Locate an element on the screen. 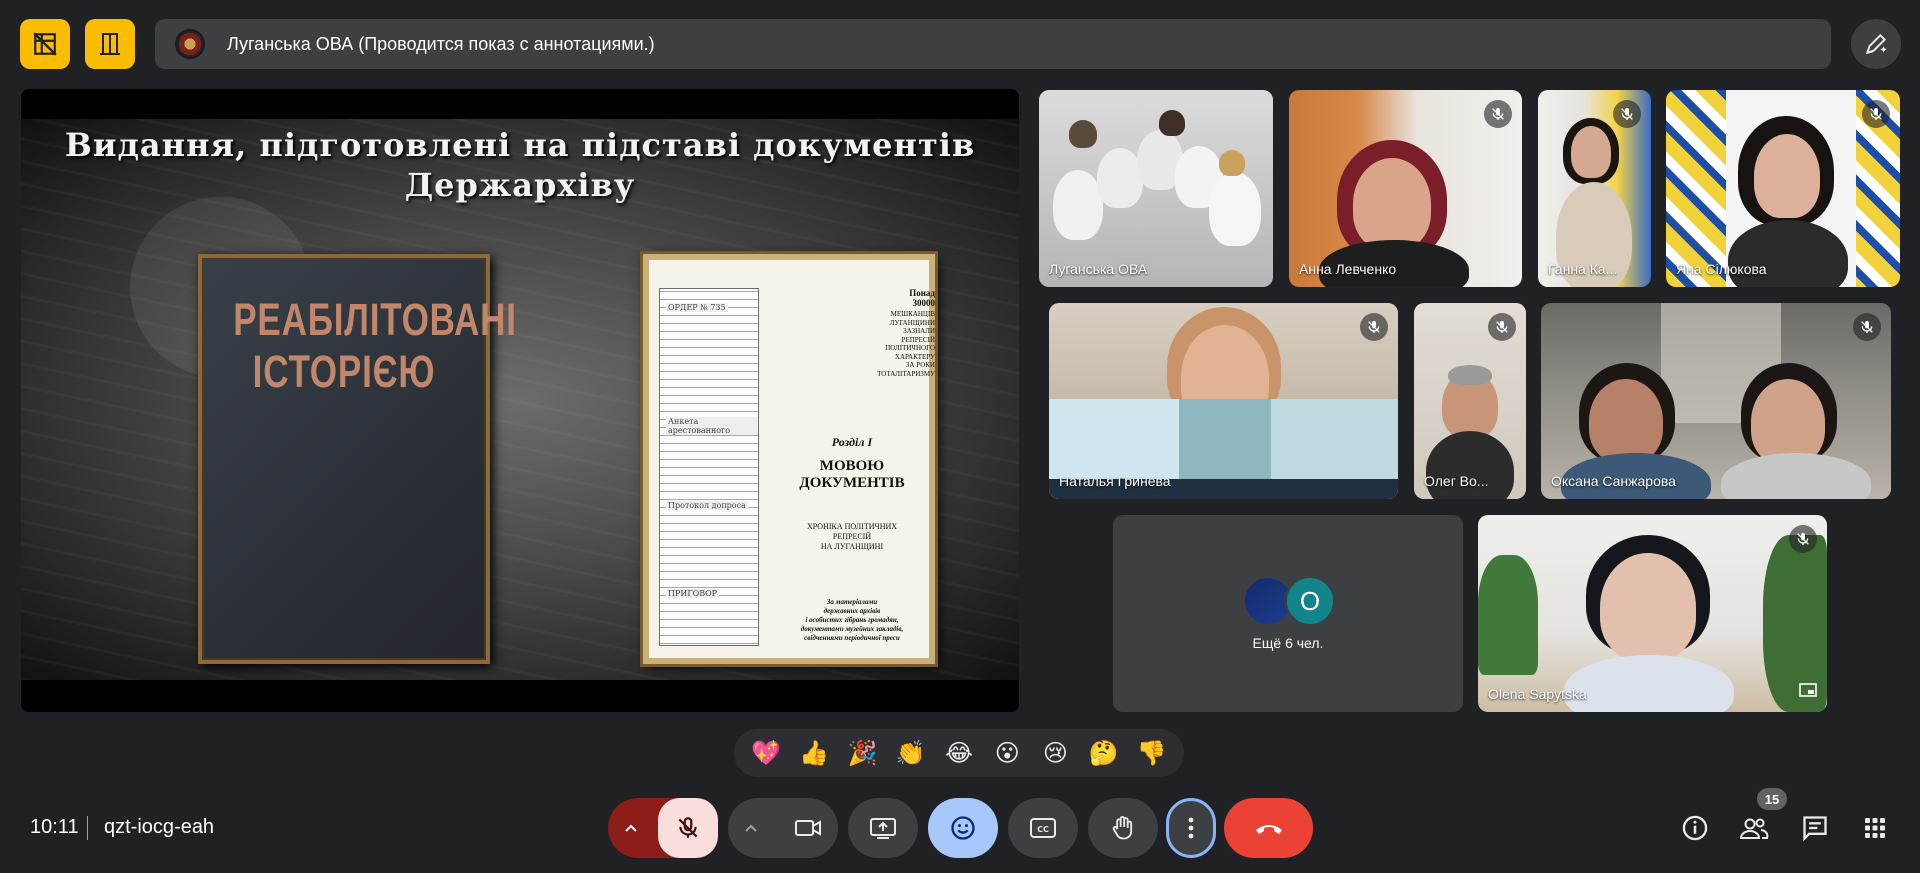 The height and width of the screenshot is (873, 1920). reactions-bar: 💖 👍 🎉 👏 😂 😮 😢 🤔 👎 is located at coordinates (959, 753).